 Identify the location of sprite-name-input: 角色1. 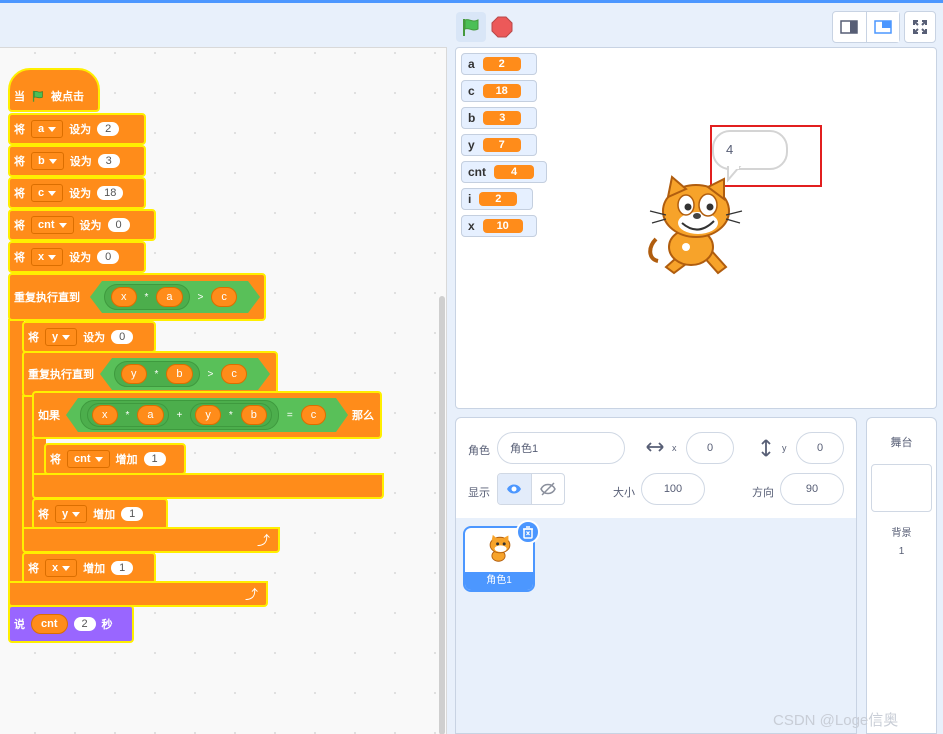
(561, 448).